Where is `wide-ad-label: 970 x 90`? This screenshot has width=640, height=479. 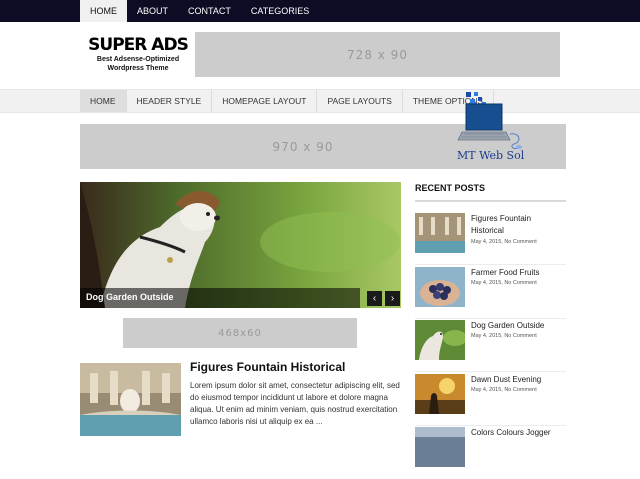 wide-ad-label: 970 x 90 is located at coordinates (303, 146).